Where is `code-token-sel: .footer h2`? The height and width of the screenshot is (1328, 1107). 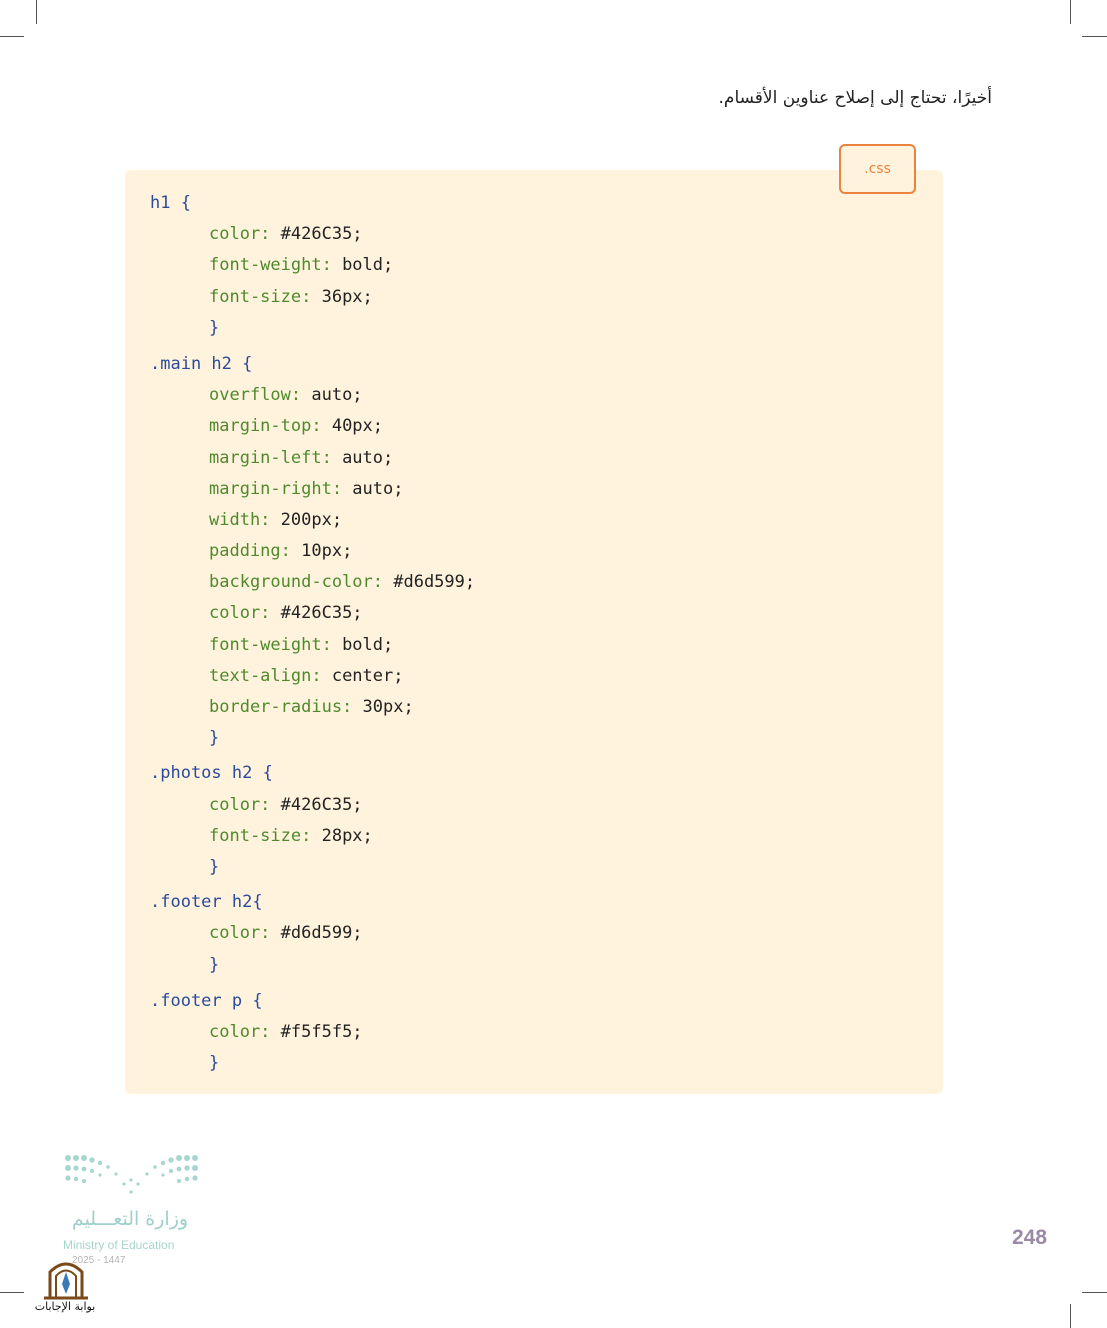 code-token-sel: .footer h2 is located at coordinates (201, 902).